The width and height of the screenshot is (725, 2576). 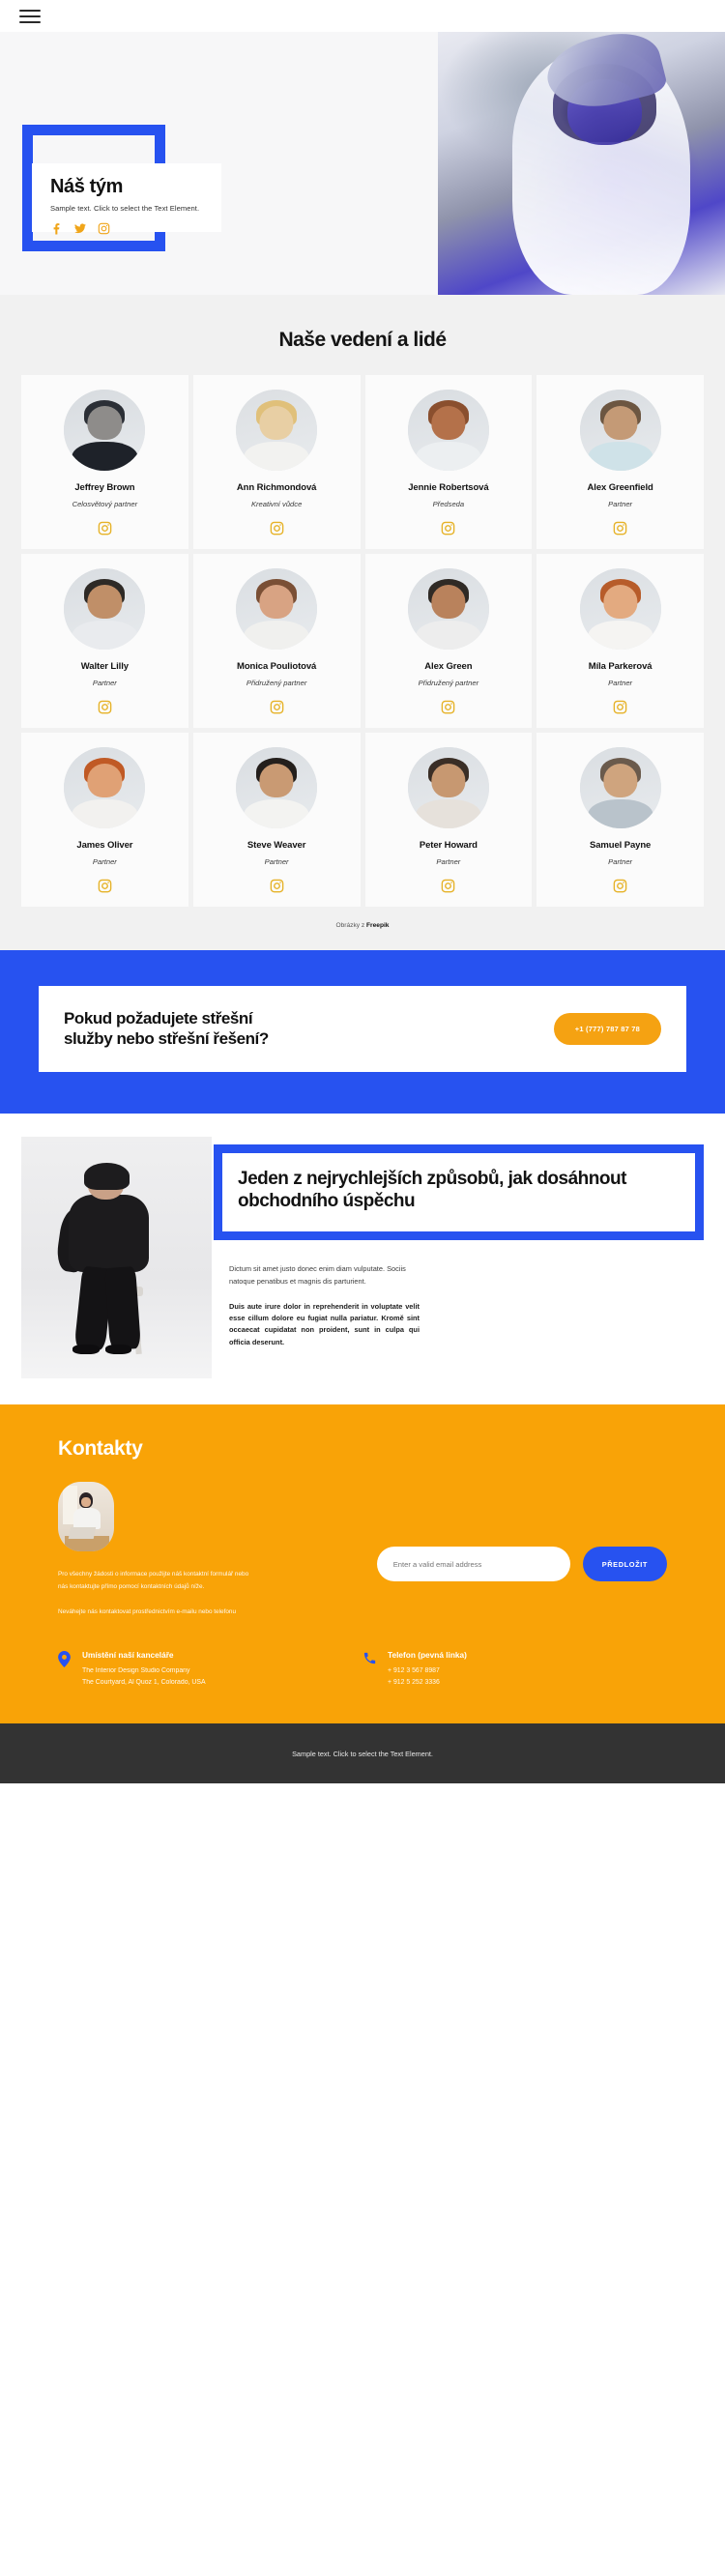 I want to click on contacts-avatar, so click(x=86, y=1516).